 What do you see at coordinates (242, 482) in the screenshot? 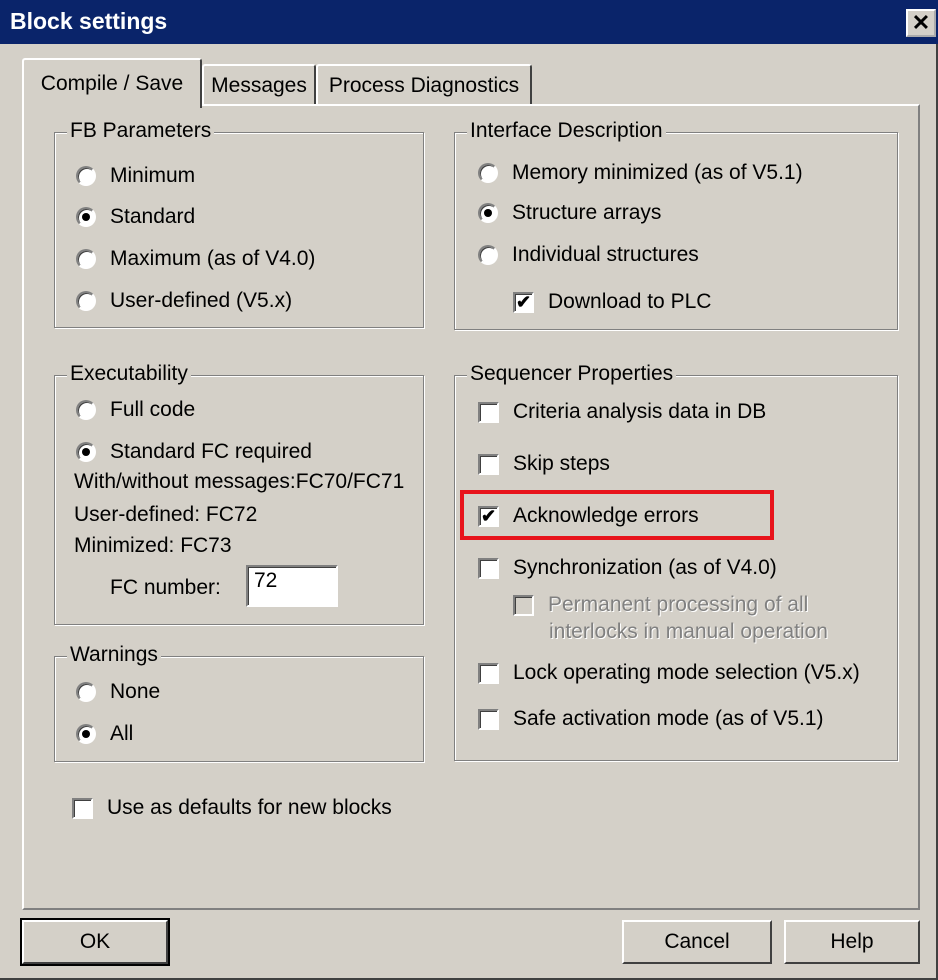
I see `info-text: With/without messages:FC70/FC71` at bounding box center [242, 482].